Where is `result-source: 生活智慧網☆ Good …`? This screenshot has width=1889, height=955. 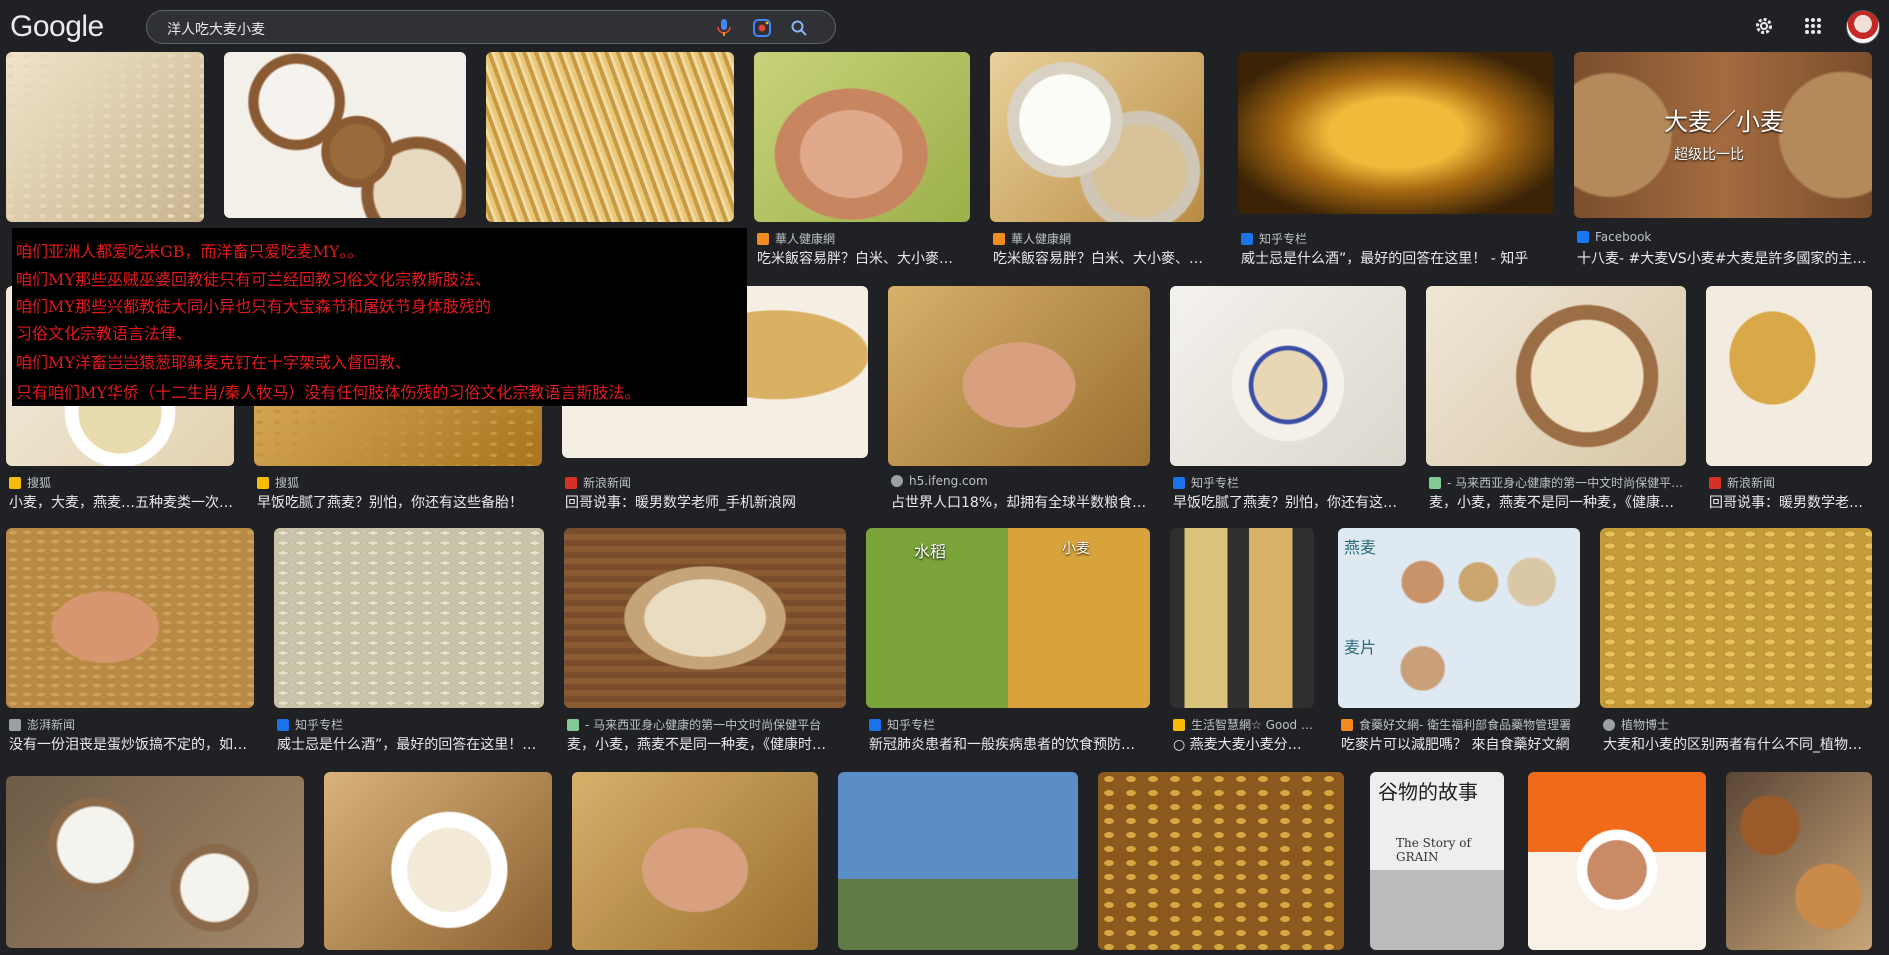 result-source: 生活智慧網☆ Good … is located at coordinates (1245, 724).